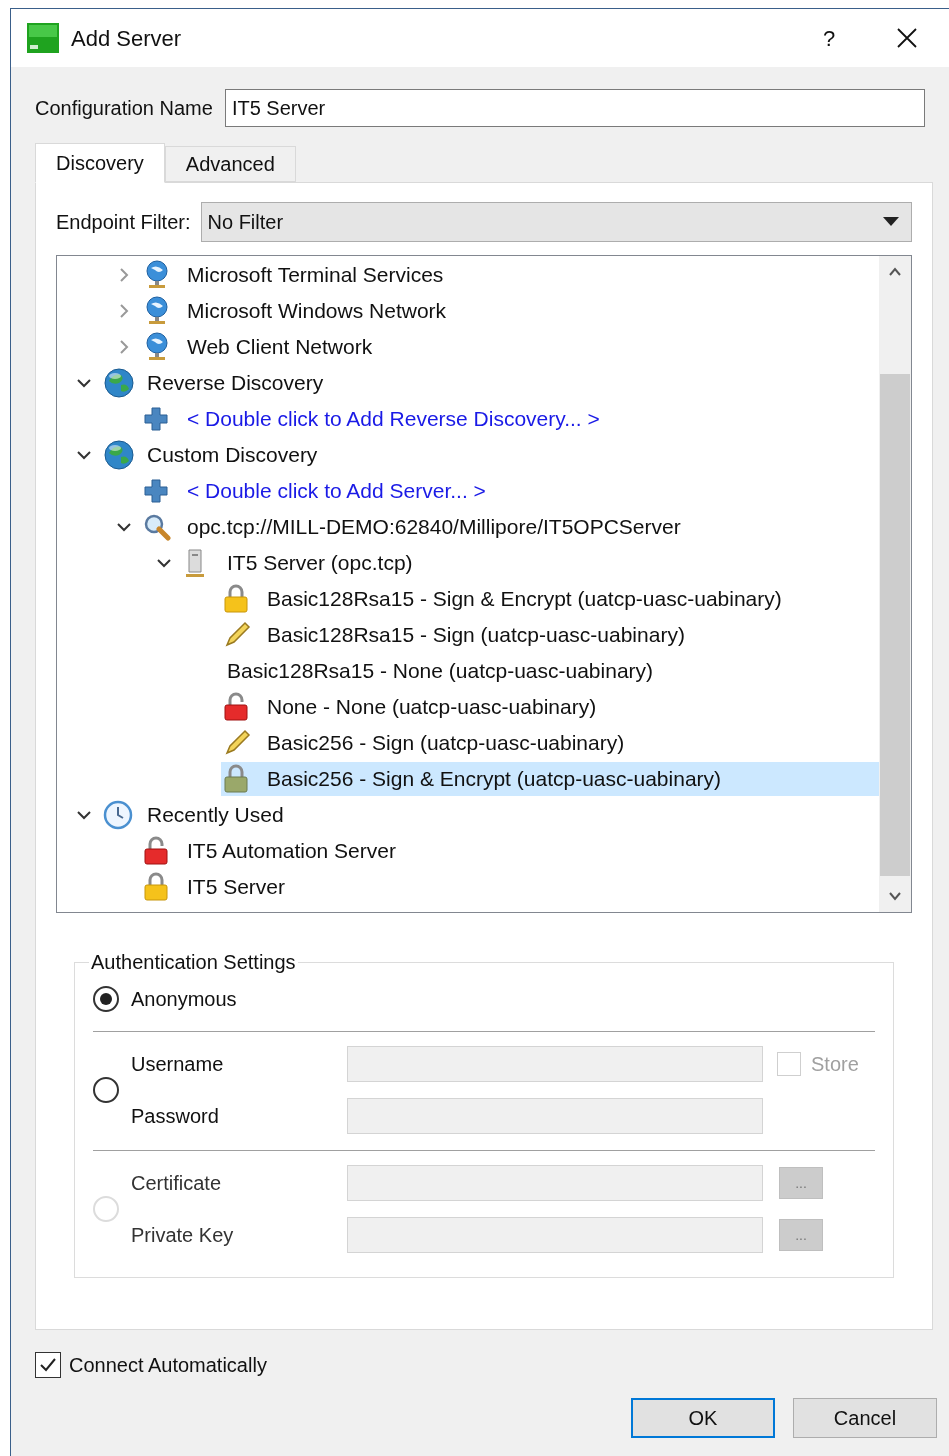  What do you see at coordinates (177, 1183) in the screenshot?
I see `field-label: Certificate` at bounding box center [177, 1183].